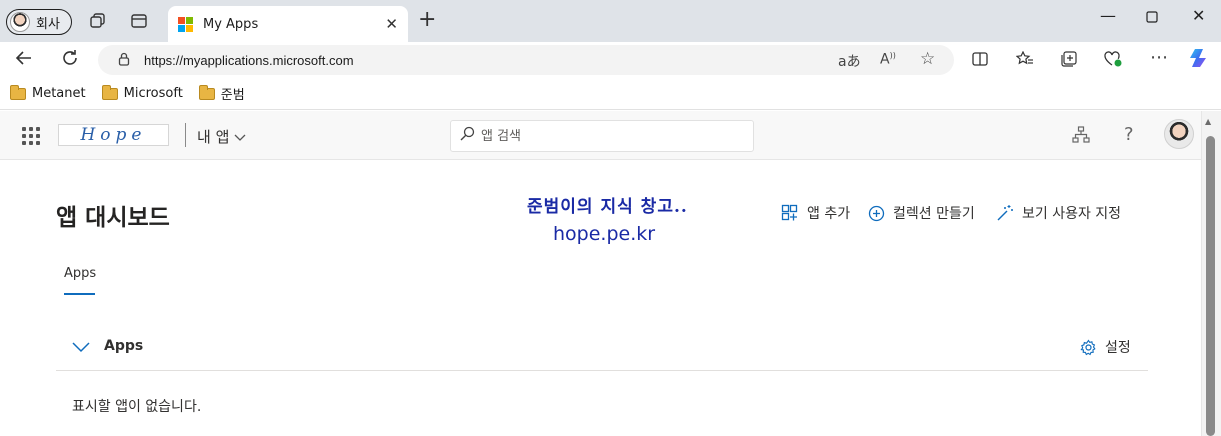 Image resolution: width=1221 pixels, height=436 pixels. What do you see at coordinates (604, 234) in the screenshot?
I see `watermark-line2: hope.pe.kr` at bounding box center [604, 234].